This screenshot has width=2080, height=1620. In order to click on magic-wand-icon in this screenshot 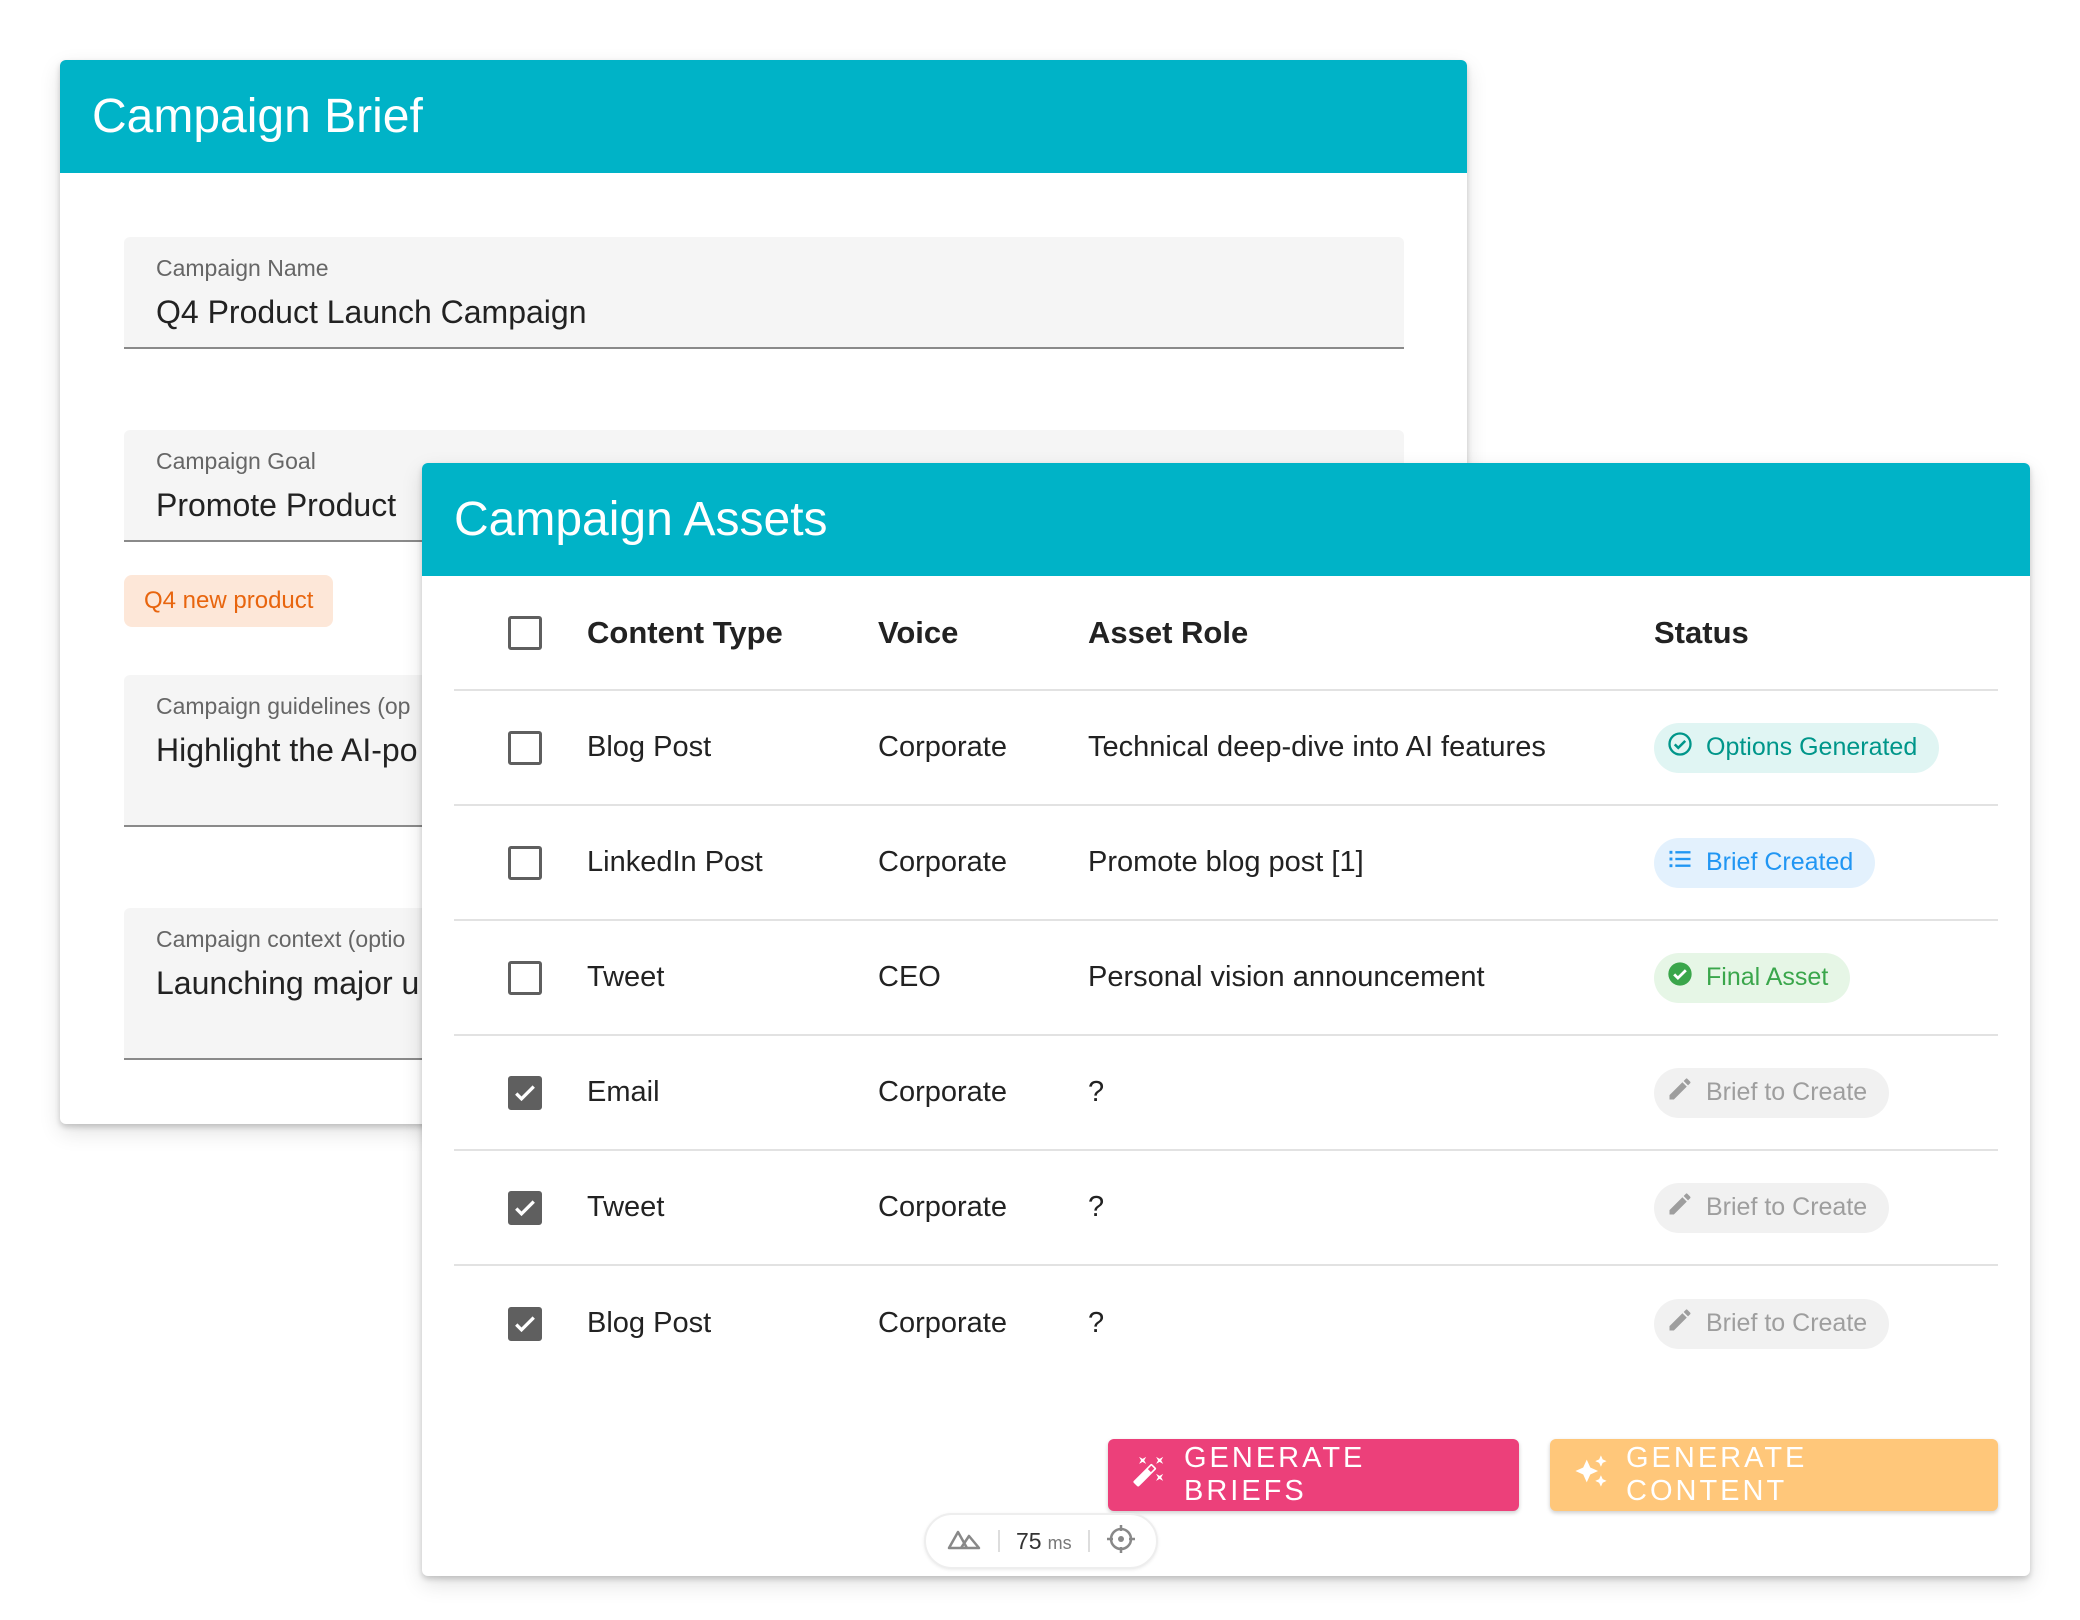, I will do `click(1149, 1475)`.